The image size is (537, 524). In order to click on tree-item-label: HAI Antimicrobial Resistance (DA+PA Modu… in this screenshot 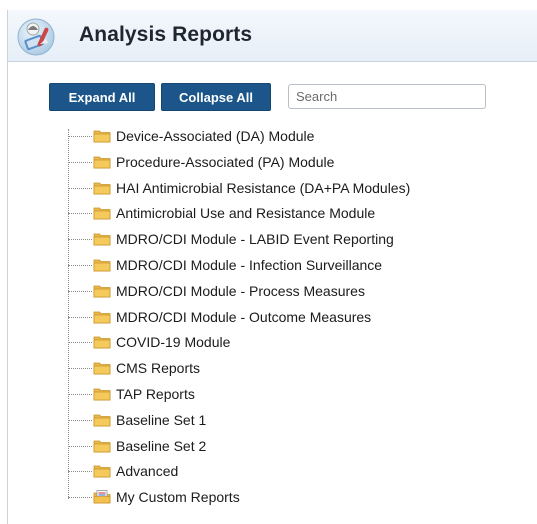, I will do `click(263, 187)`.